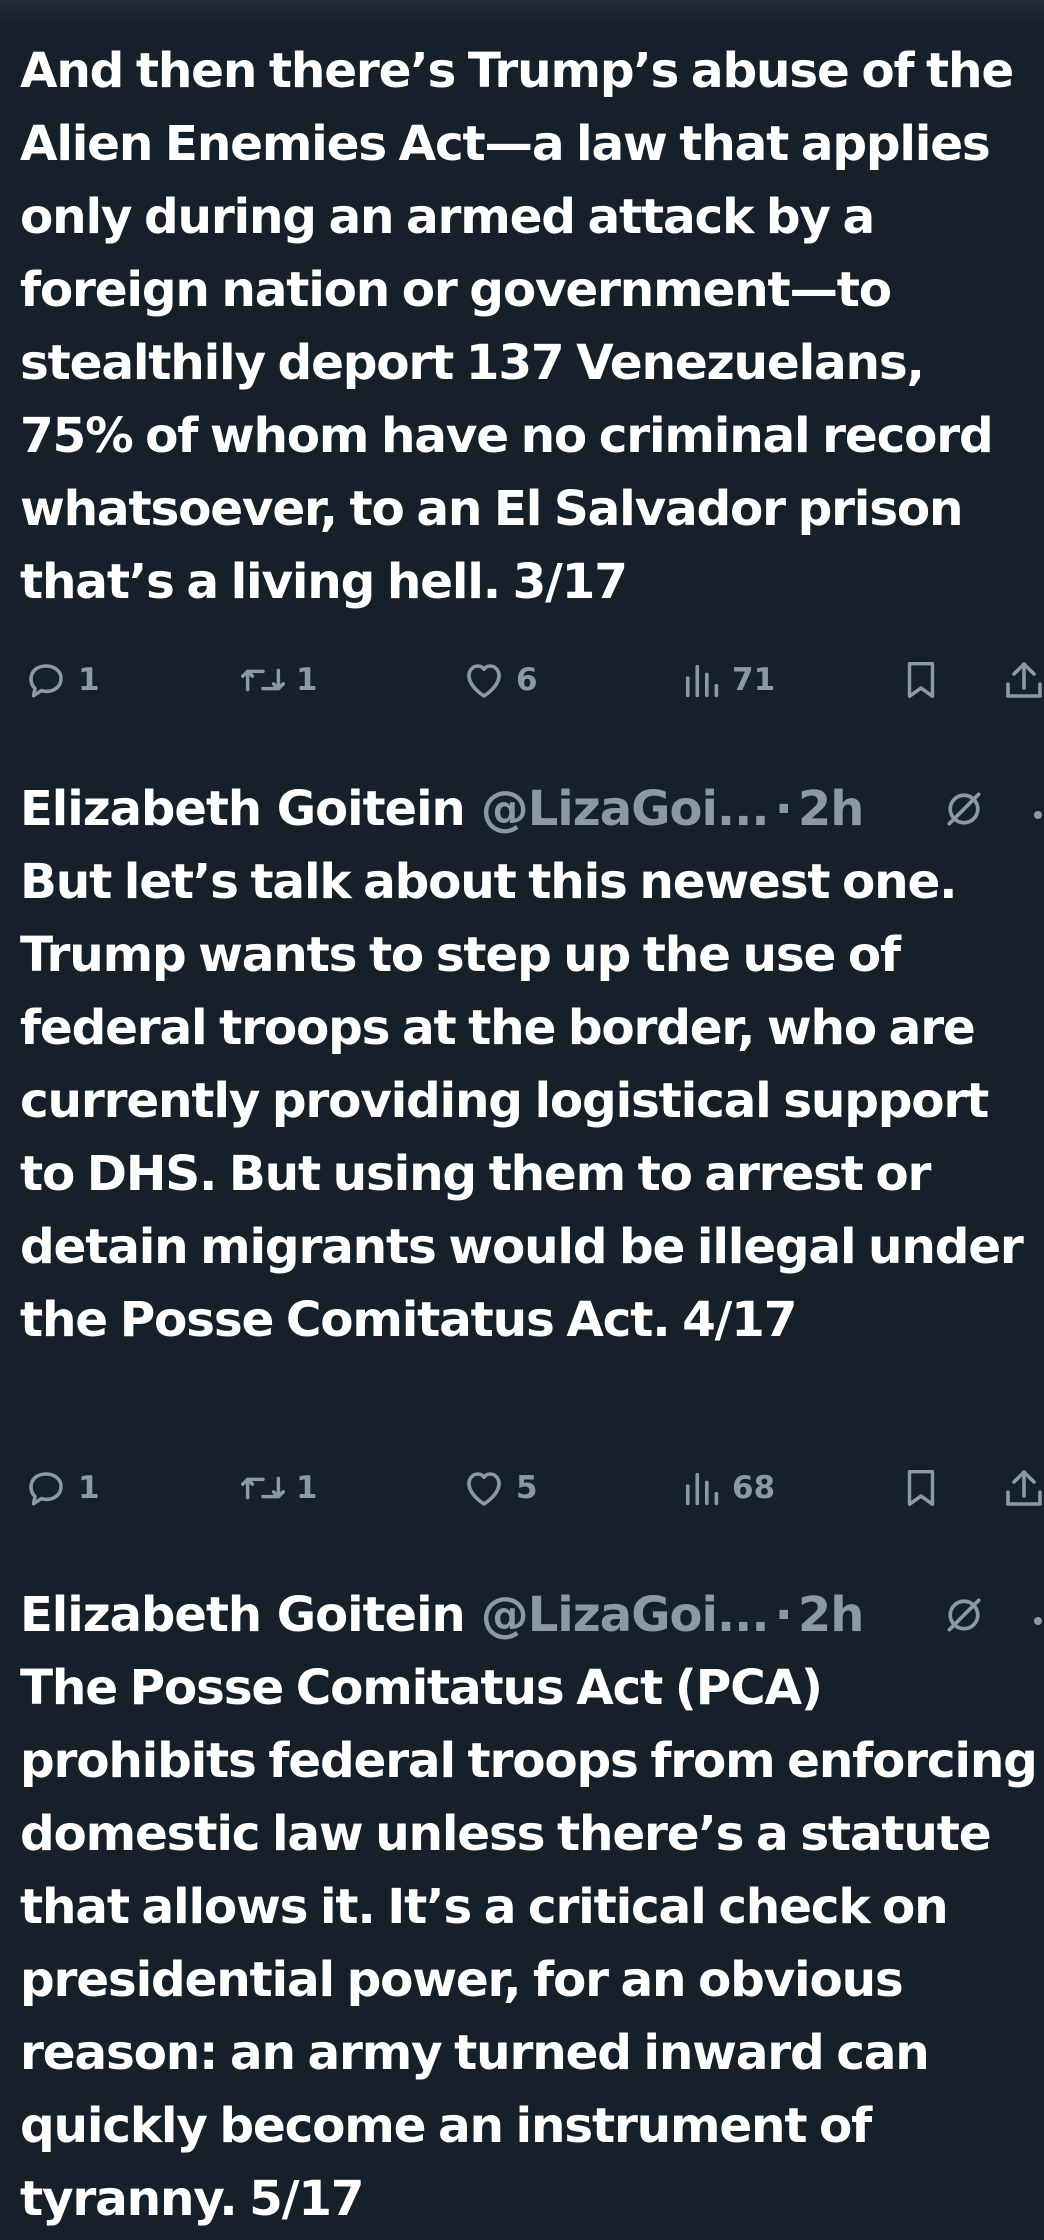 This screenshot has height=2240, width=1044. What do you see at coordinates (754, 1488) in the screenshot?
I see `views-count: 68` at bounding box center [754, 1488].